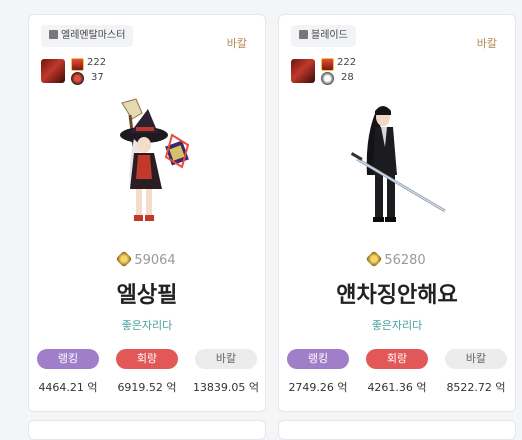  I want to click on character-name: 얜차징안해요, so click(397, 295).